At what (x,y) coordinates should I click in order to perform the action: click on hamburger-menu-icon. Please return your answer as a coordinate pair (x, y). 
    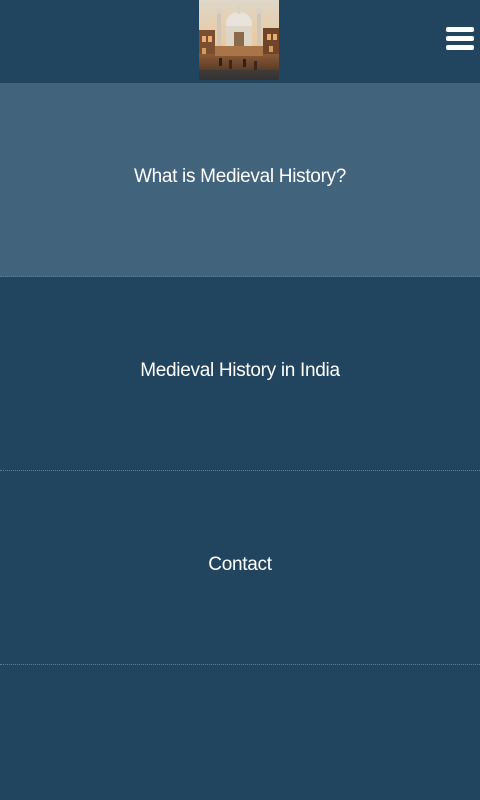
    Looking at the image, I should click on (461, 37).